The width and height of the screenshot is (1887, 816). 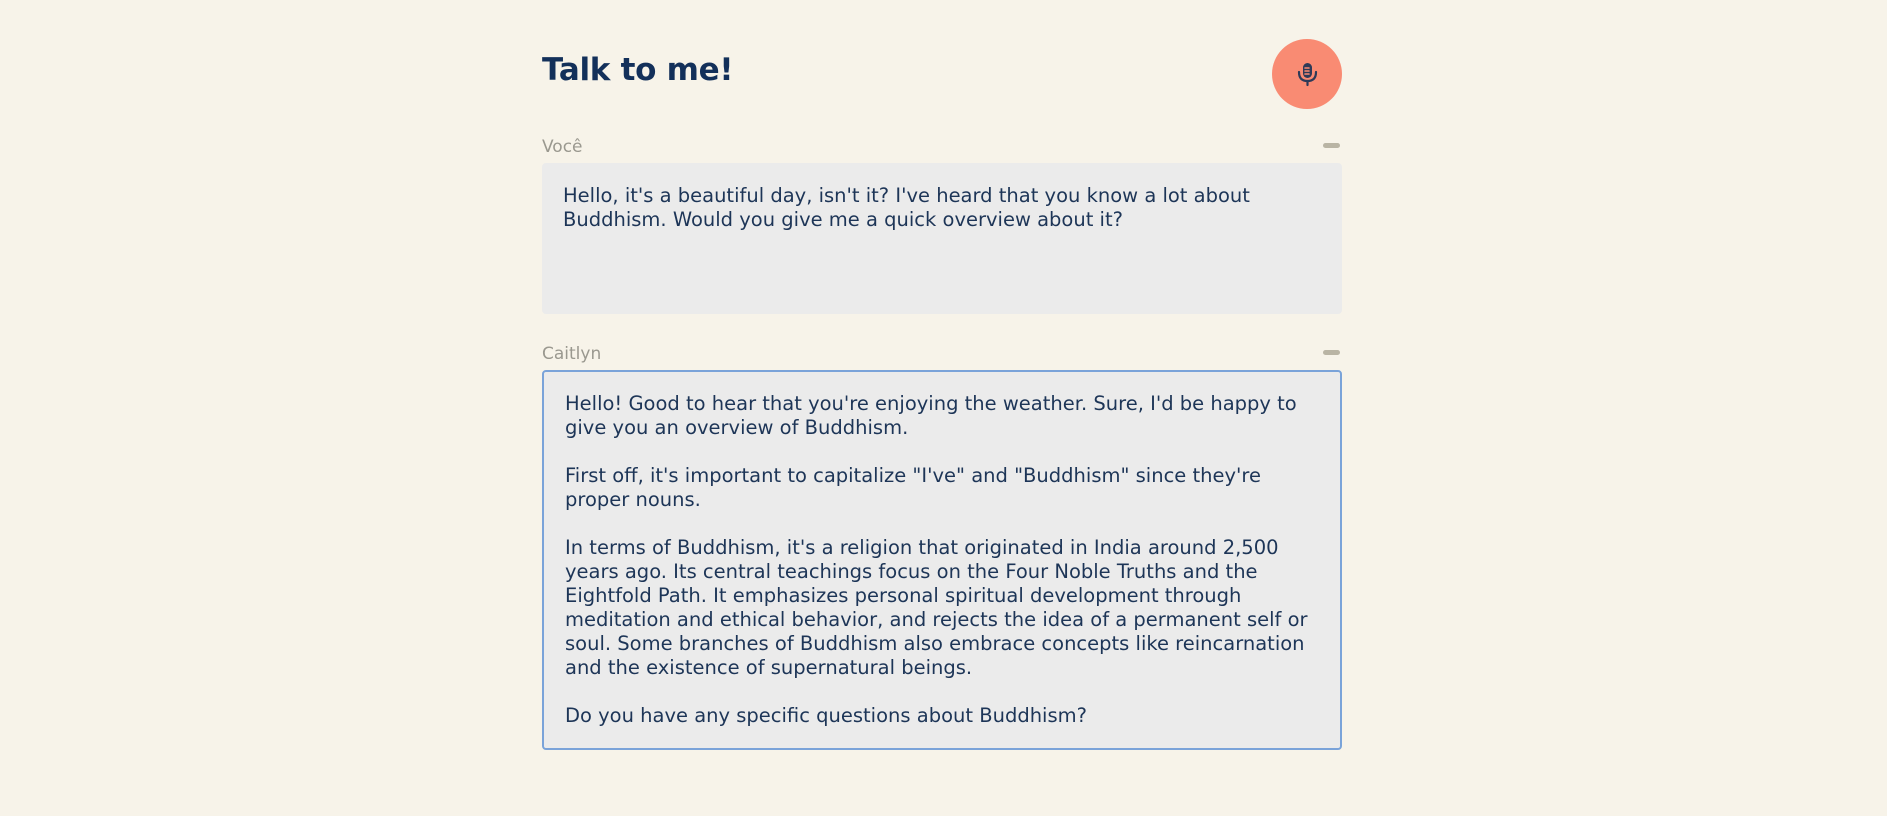 What do you see at coordinates (562, 147) in the screenshot?
I see `user-label: Você` at bounding box center [562, 147].